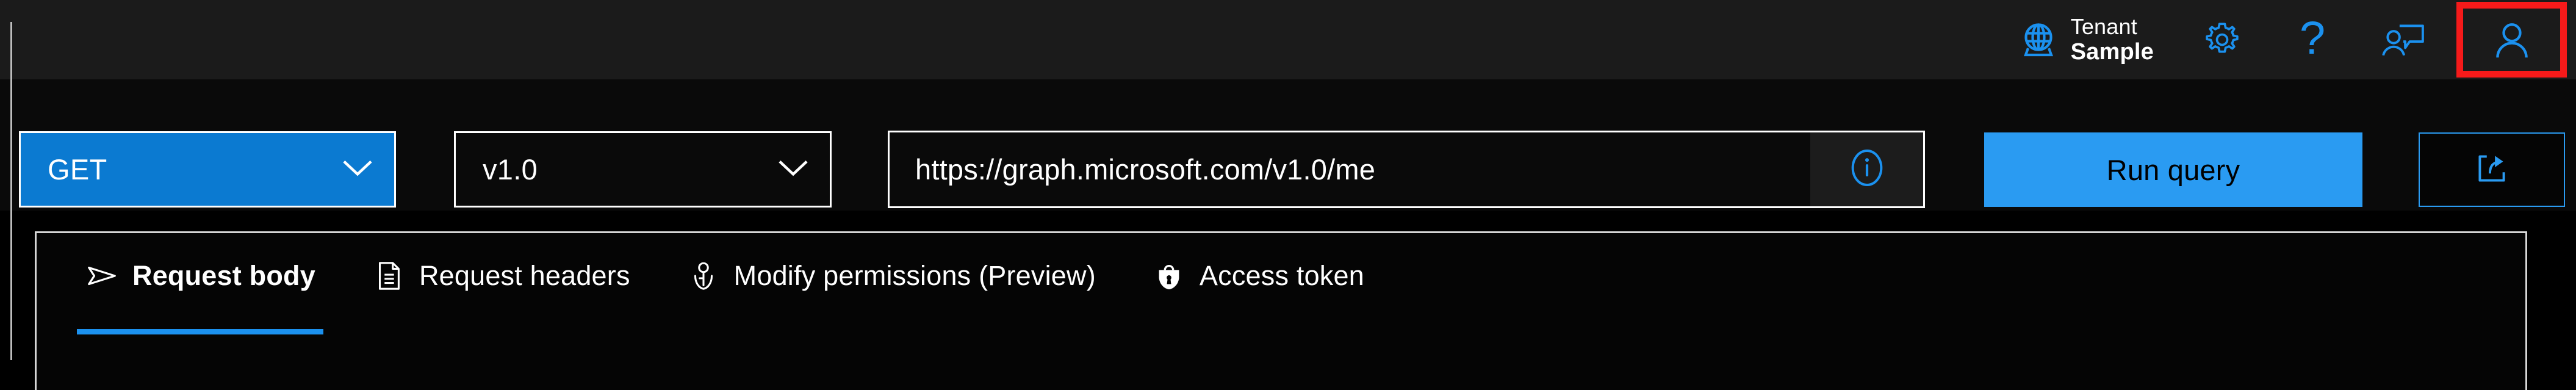 The image size is (2576, 390). I want to click on run-query-label: Run query, so click(2173, 169).